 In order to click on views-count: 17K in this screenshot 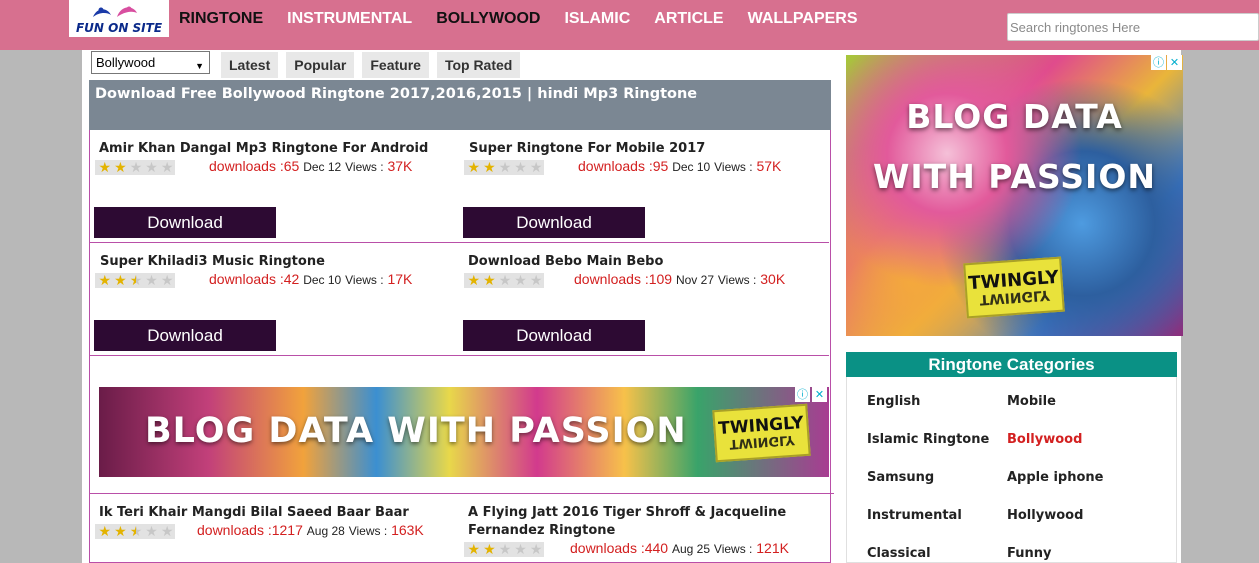, I will do `click(400, 279)`.